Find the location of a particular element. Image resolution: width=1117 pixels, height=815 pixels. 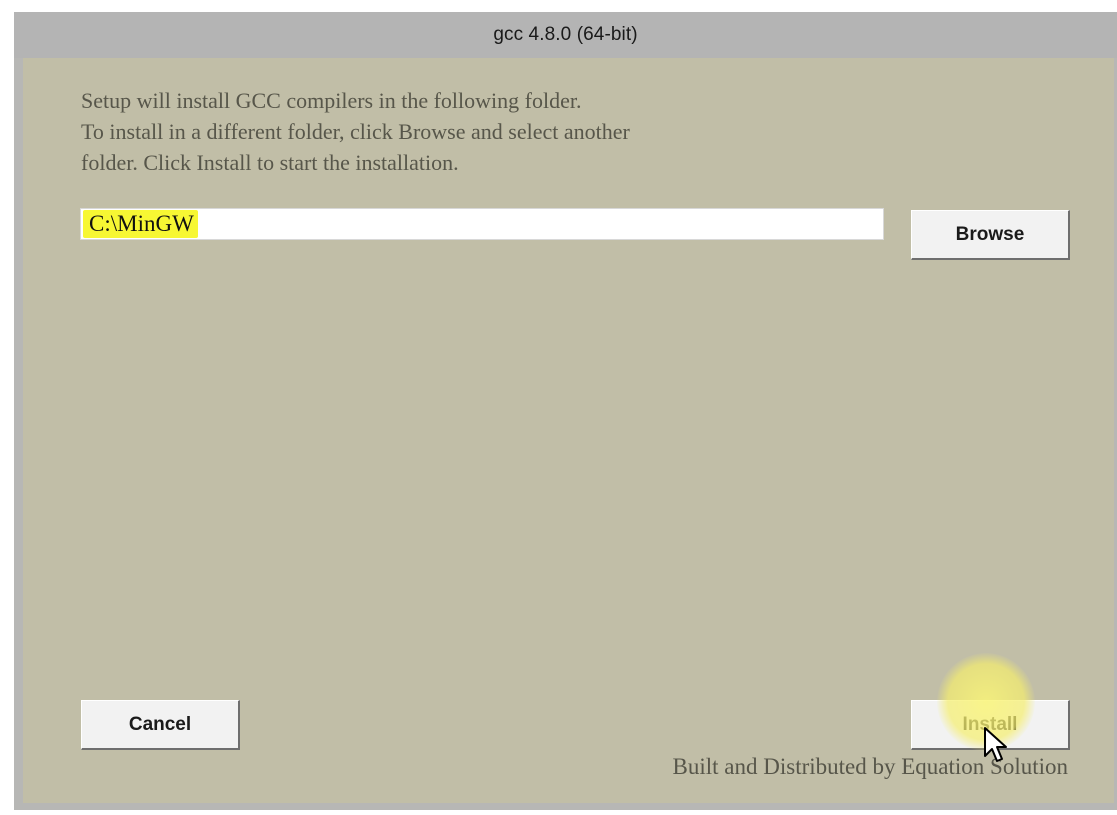

title-bar: gcc 4.8.0 (64-bit) is located at coordinates (565, 35).